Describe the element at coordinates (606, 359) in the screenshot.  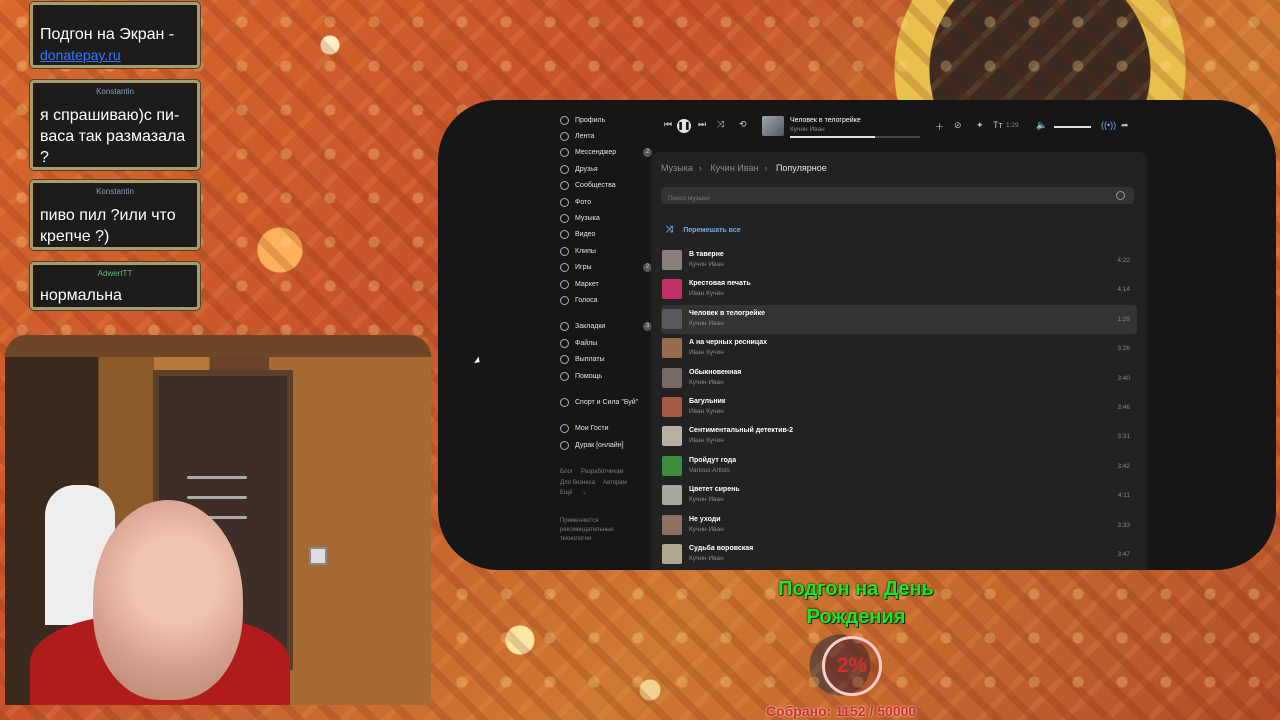
I see `sidebar-item: Выплаты` at that location.